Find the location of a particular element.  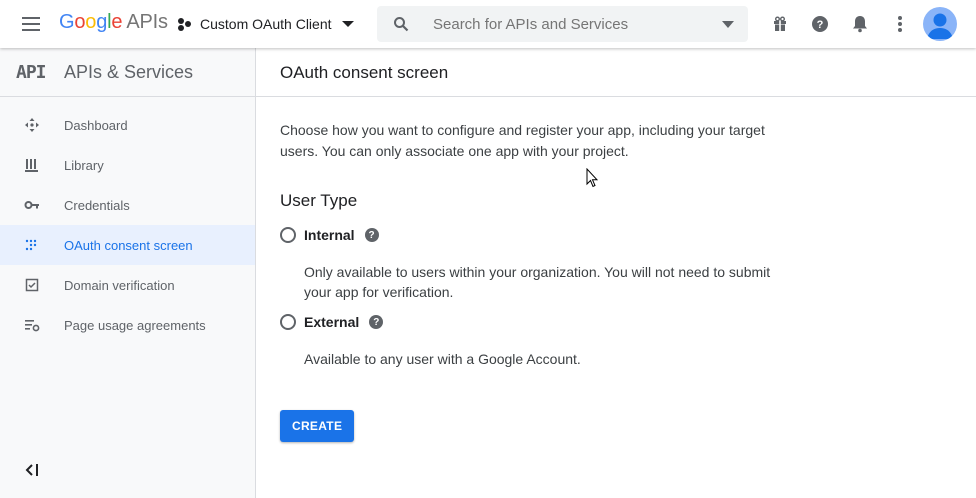

sidebar-item-page-usage-agreements: Page usage agreements is located at coordinates (127, 325).